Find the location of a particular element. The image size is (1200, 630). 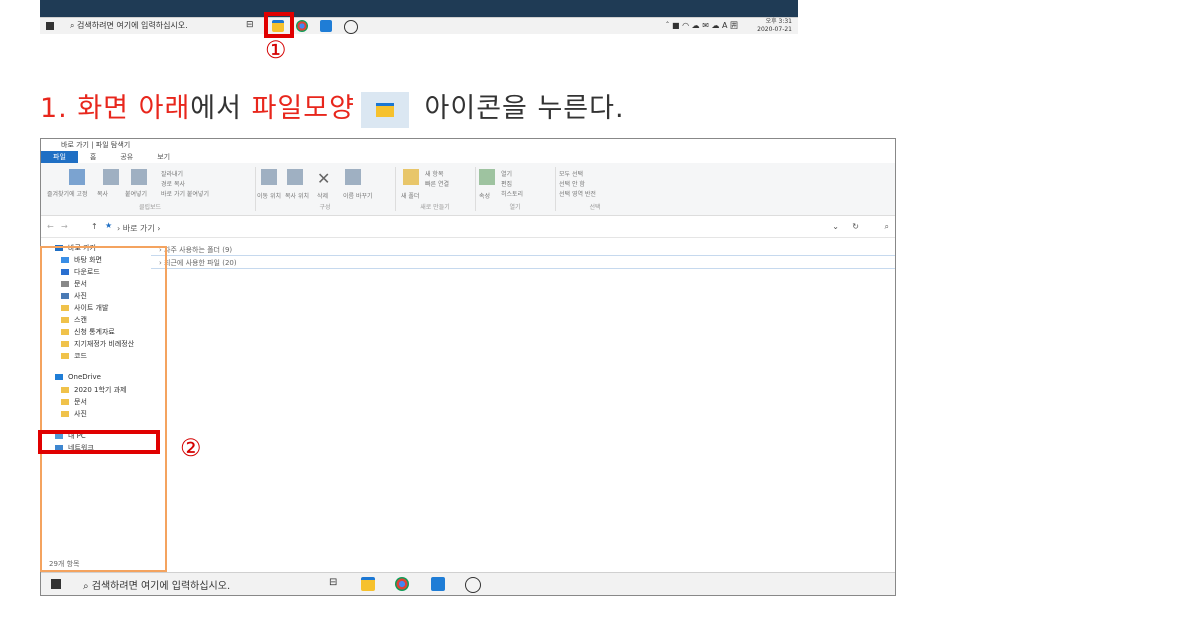

ribbon-group-open: 속성 열기 편집 히스토리 열기 is located at coordinates (515, 189).